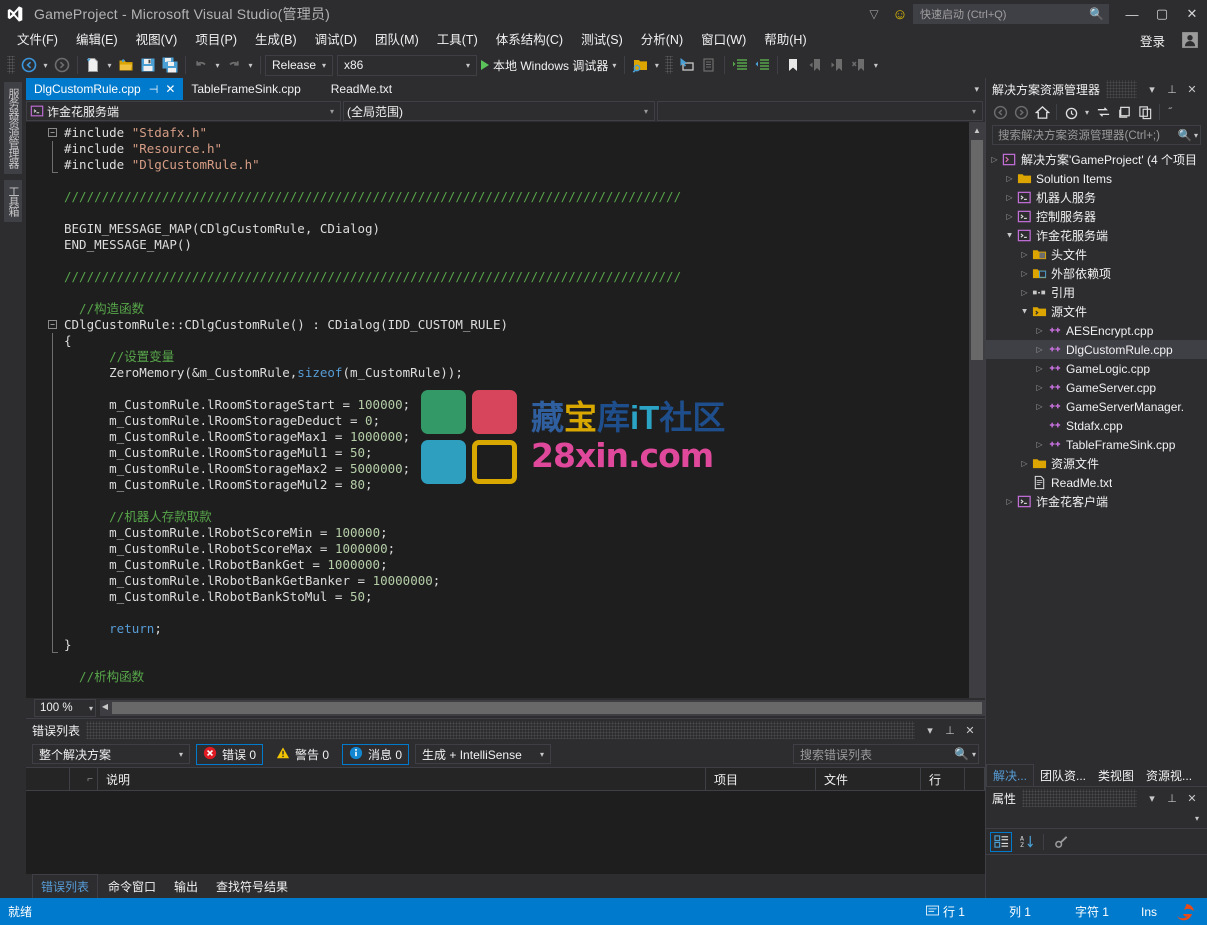 This screenshot has width=1207, height=925. I want to click on solution-explorer-search-input: 搜索解决方案资源管理器(Ctrl+;) 🔍 ▾, so click(1096, 135).